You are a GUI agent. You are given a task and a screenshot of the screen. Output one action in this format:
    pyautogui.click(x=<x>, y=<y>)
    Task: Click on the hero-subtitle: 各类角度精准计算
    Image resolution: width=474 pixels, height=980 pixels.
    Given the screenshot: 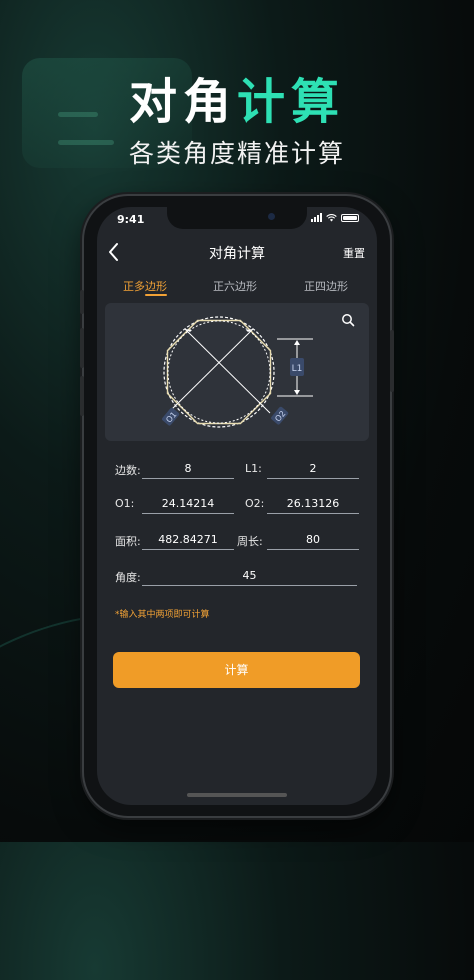 What is the action you would take?
    pyautogui.click(x=236, y=153)
    